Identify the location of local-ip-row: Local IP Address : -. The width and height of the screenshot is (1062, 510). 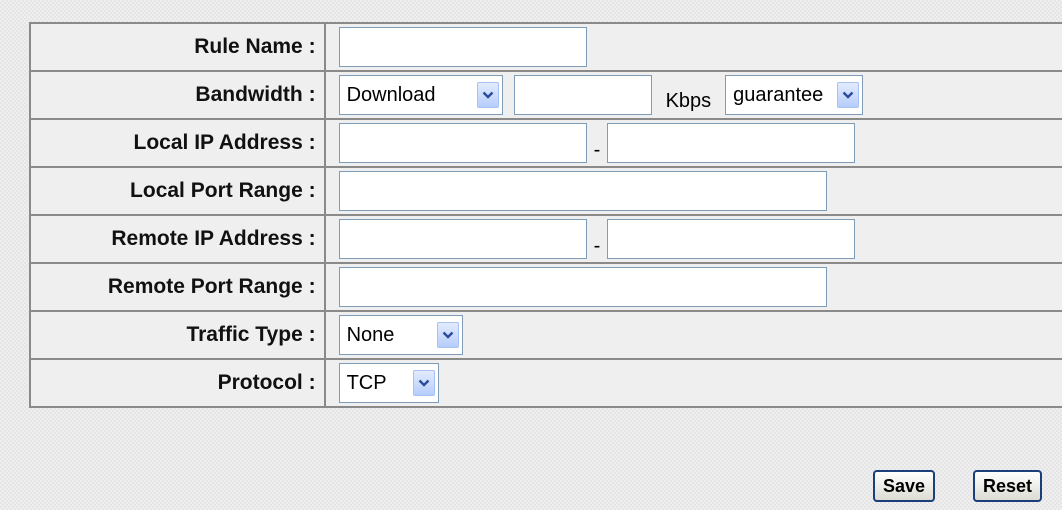
(546, 144).